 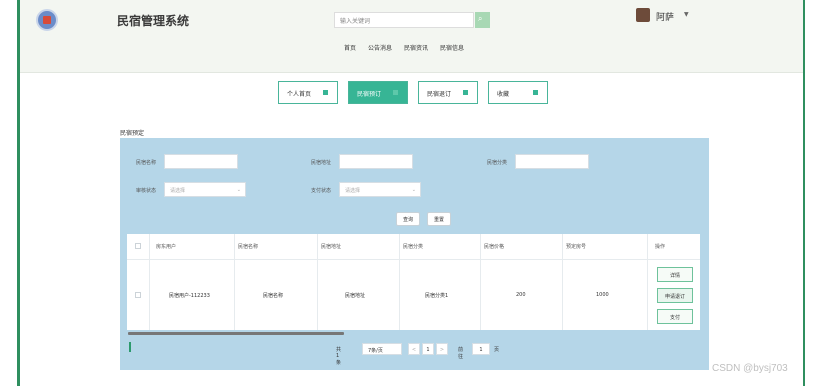 What do you see at coordinates (146, 163) in the screenshot?
I see `name-label: 民宿名称` at bounding box center [146, 163].